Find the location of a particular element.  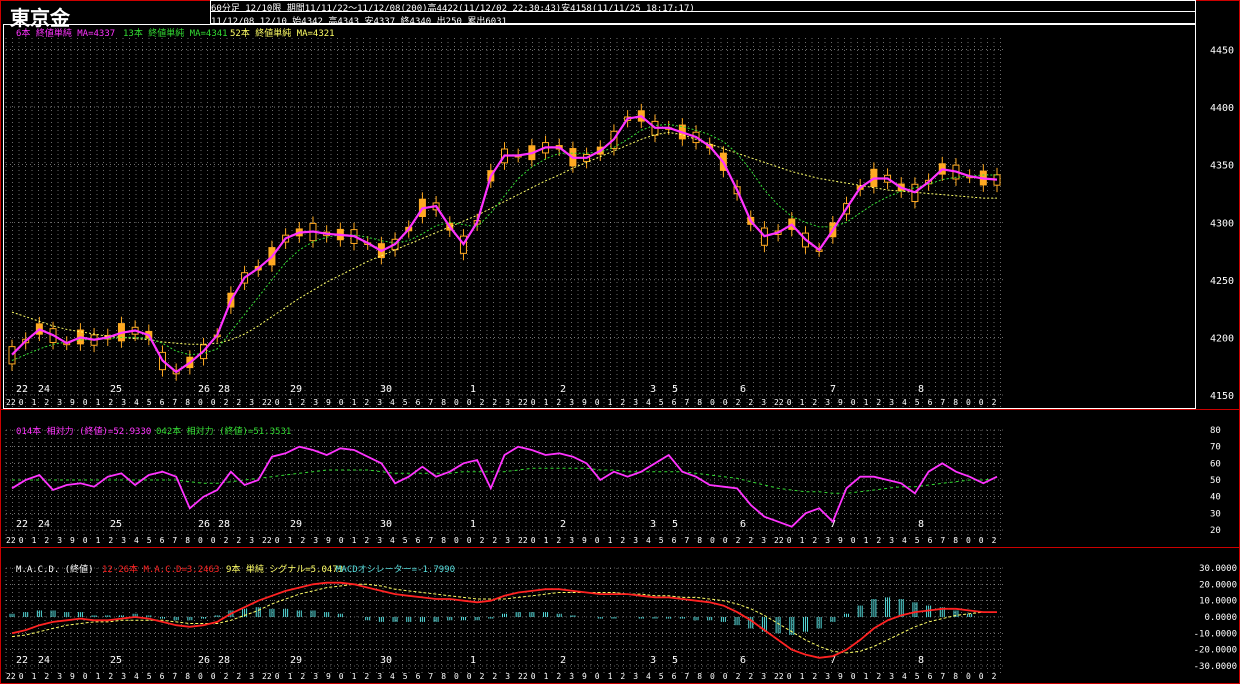

date-label: 7 is located at coordinates (833, 389).